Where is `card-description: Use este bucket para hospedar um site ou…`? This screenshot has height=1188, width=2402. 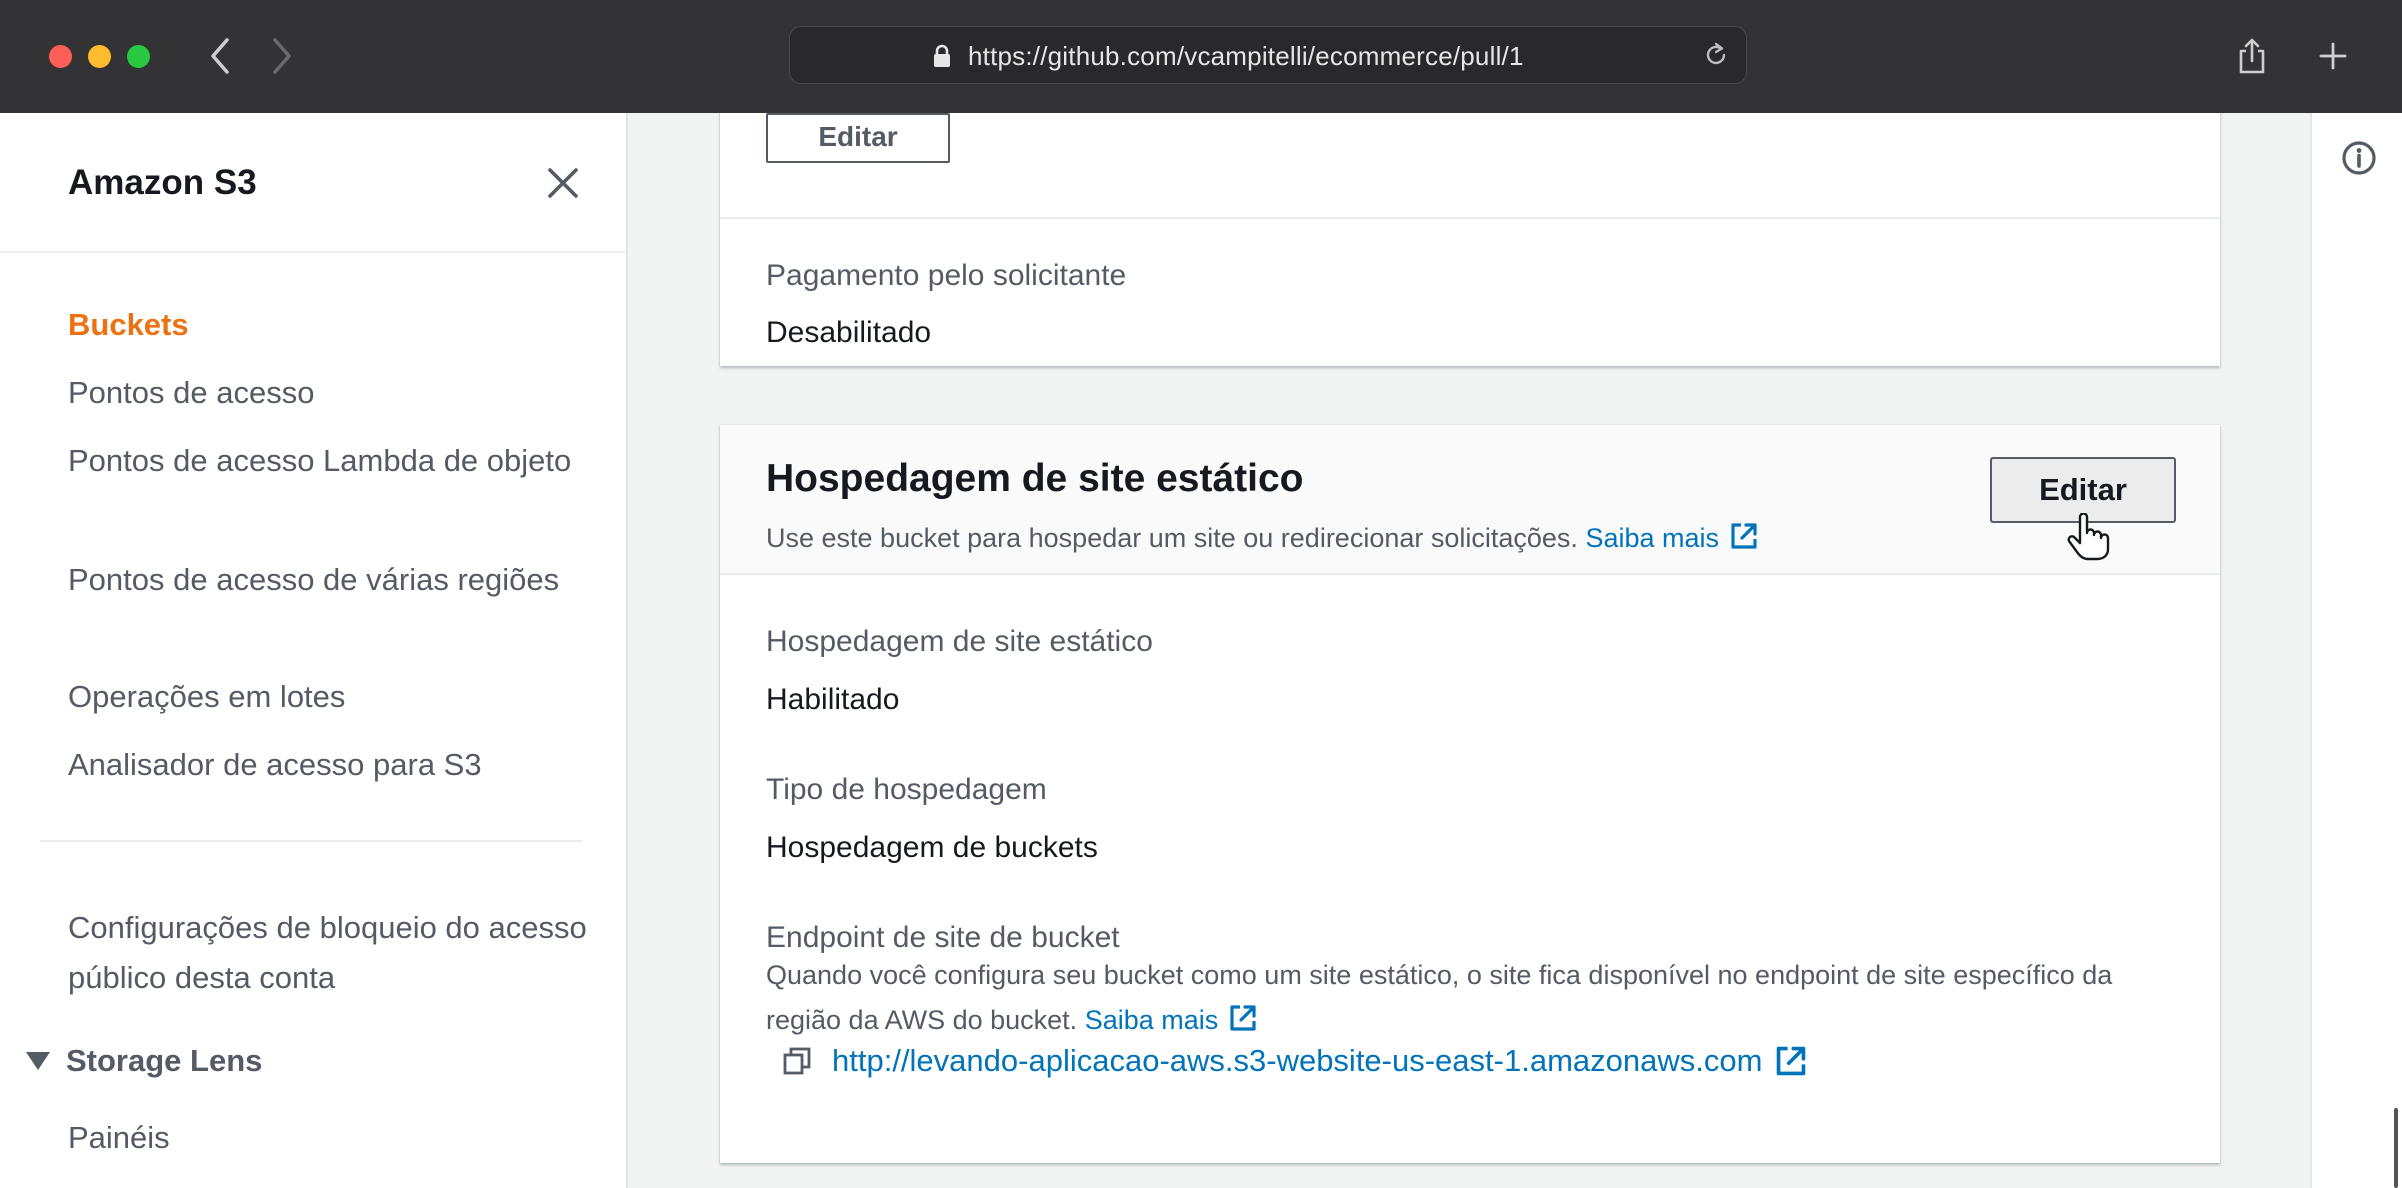 card-description: Use este bucket para hospedar um site ou… is located at coordinates (1262, 537).